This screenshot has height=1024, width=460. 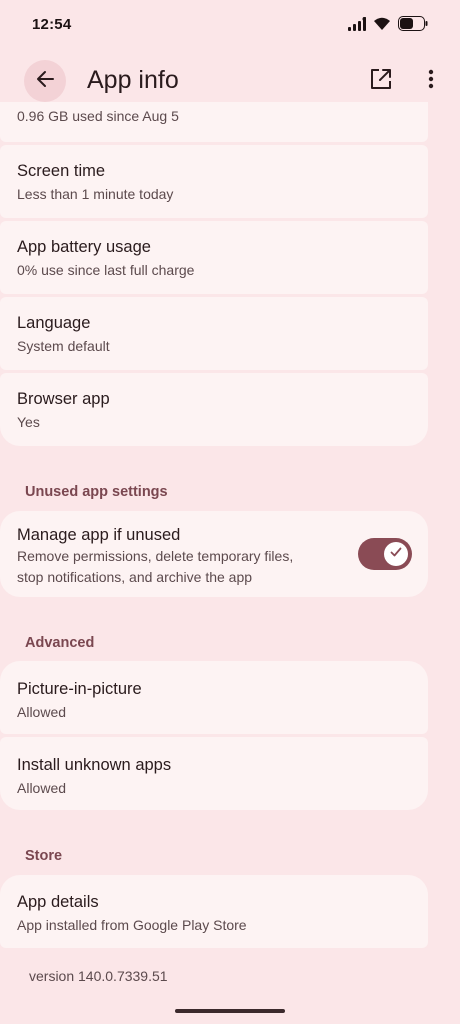 I want to click on manage-if-unused-summary-line2: stop notifications, and archive the app, so click(x=135, y=577).